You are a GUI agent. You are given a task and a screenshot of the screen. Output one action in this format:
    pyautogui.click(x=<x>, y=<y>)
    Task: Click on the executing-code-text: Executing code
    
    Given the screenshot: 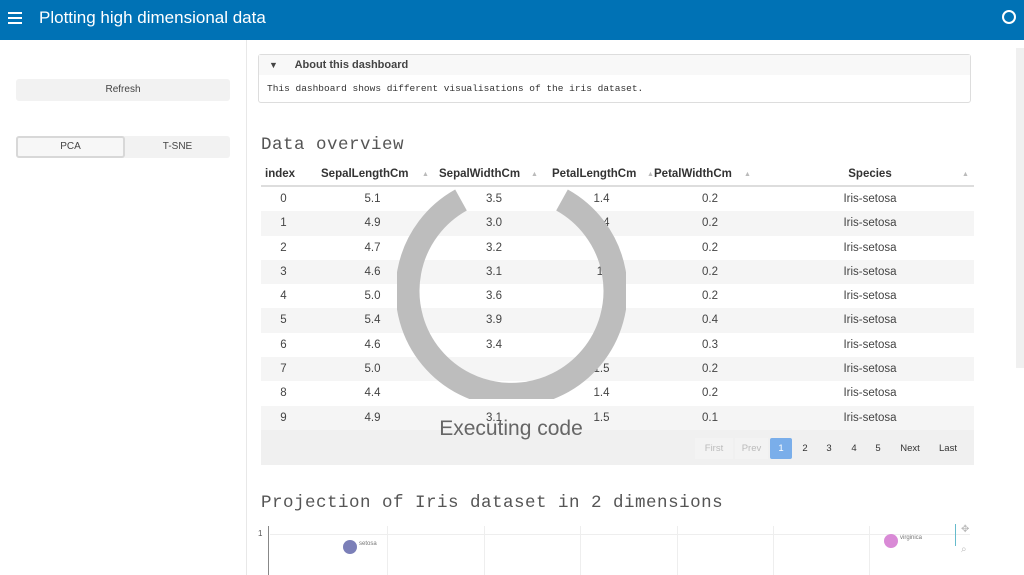 What is the action you would take?
    pyautogui.click(x=511, y=428)
    